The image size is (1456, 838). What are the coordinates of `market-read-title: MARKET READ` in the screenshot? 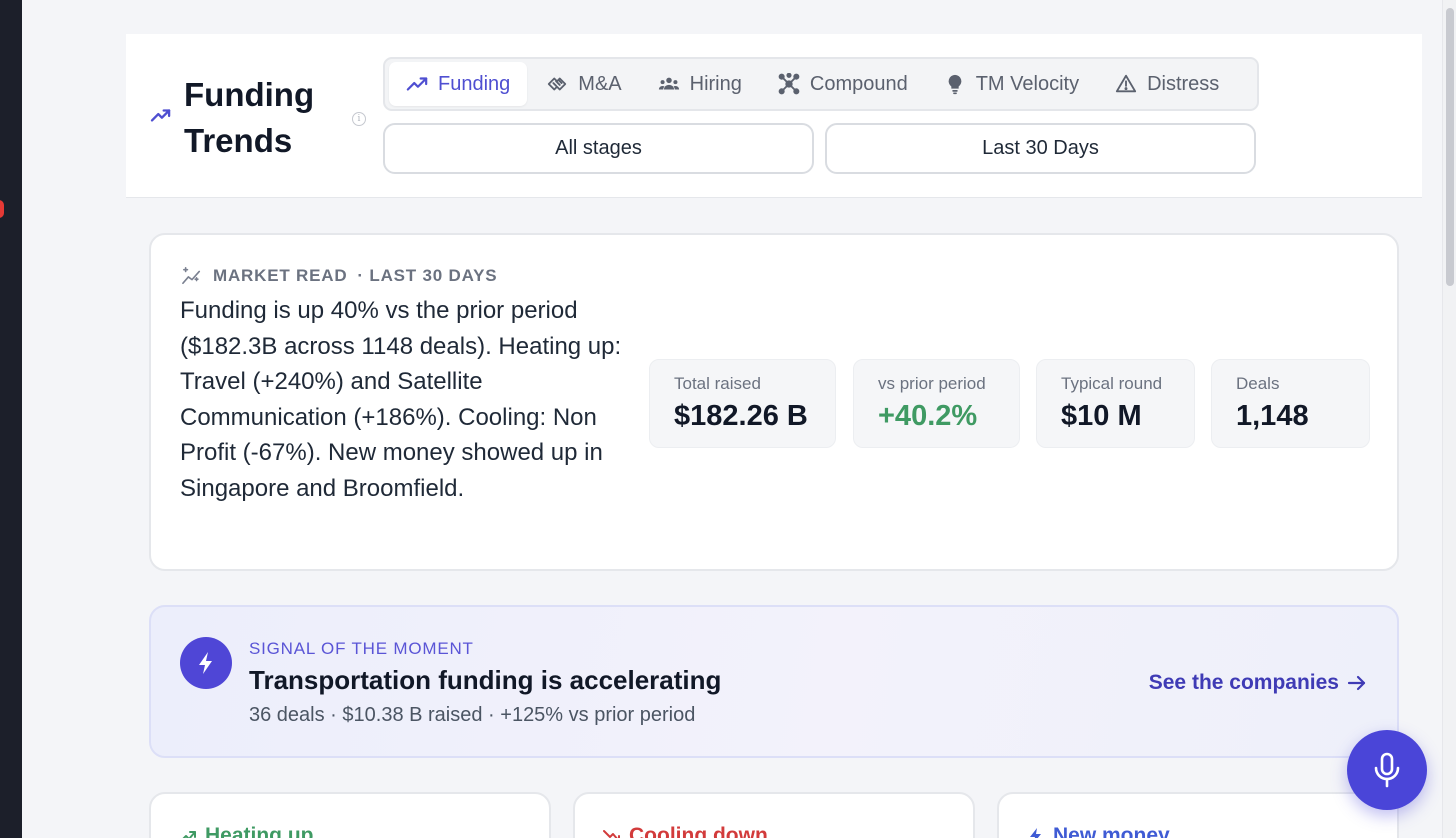 It's located at (280, 275).